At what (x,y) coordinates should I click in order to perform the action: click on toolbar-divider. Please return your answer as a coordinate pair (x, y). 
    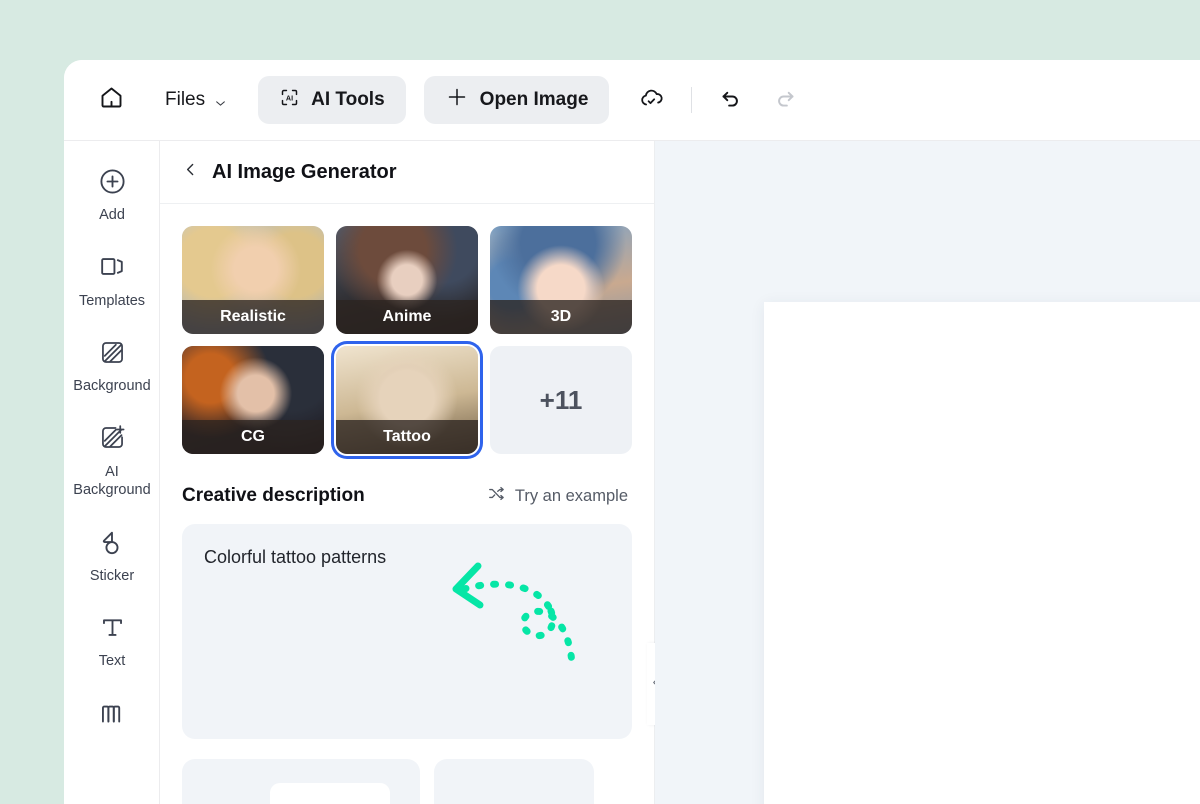
    Looking at the image, I should click on (692, 100).